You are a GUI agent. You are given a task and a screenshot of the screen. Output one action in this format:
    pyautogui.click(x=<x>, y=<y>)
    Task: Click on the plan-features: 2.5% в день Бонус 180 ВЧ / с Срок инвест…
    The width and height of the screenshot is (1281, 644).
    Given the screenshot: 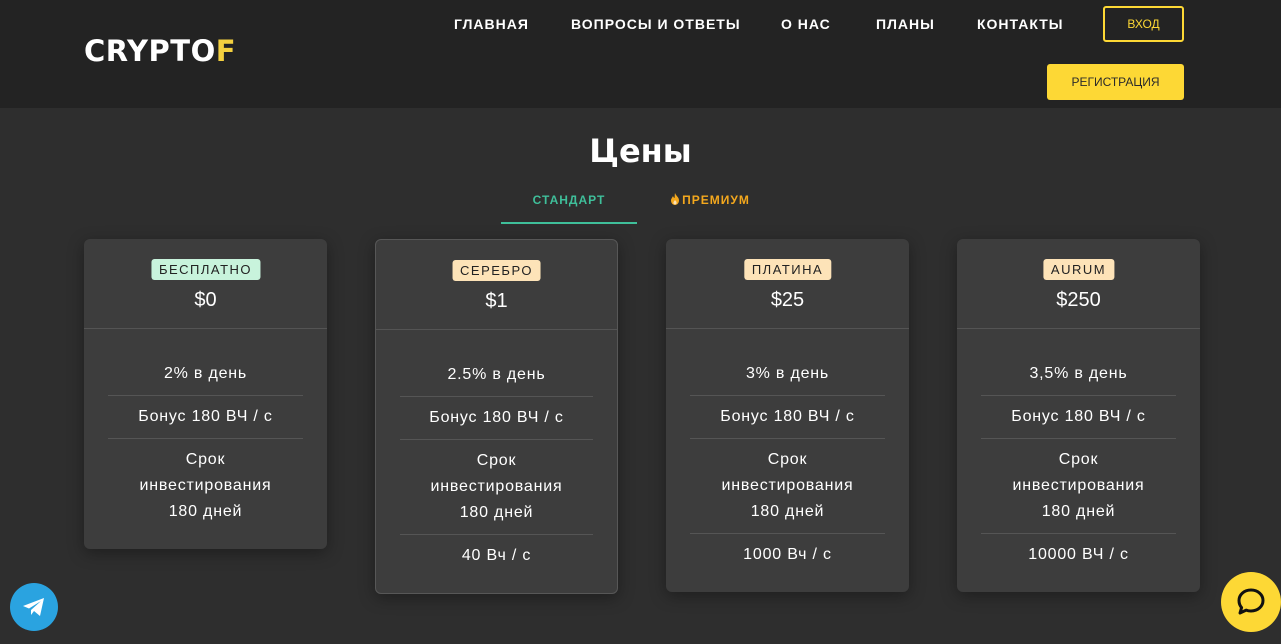 What is the action you would take?
    pyautogui.click(x=496, y=461)
    